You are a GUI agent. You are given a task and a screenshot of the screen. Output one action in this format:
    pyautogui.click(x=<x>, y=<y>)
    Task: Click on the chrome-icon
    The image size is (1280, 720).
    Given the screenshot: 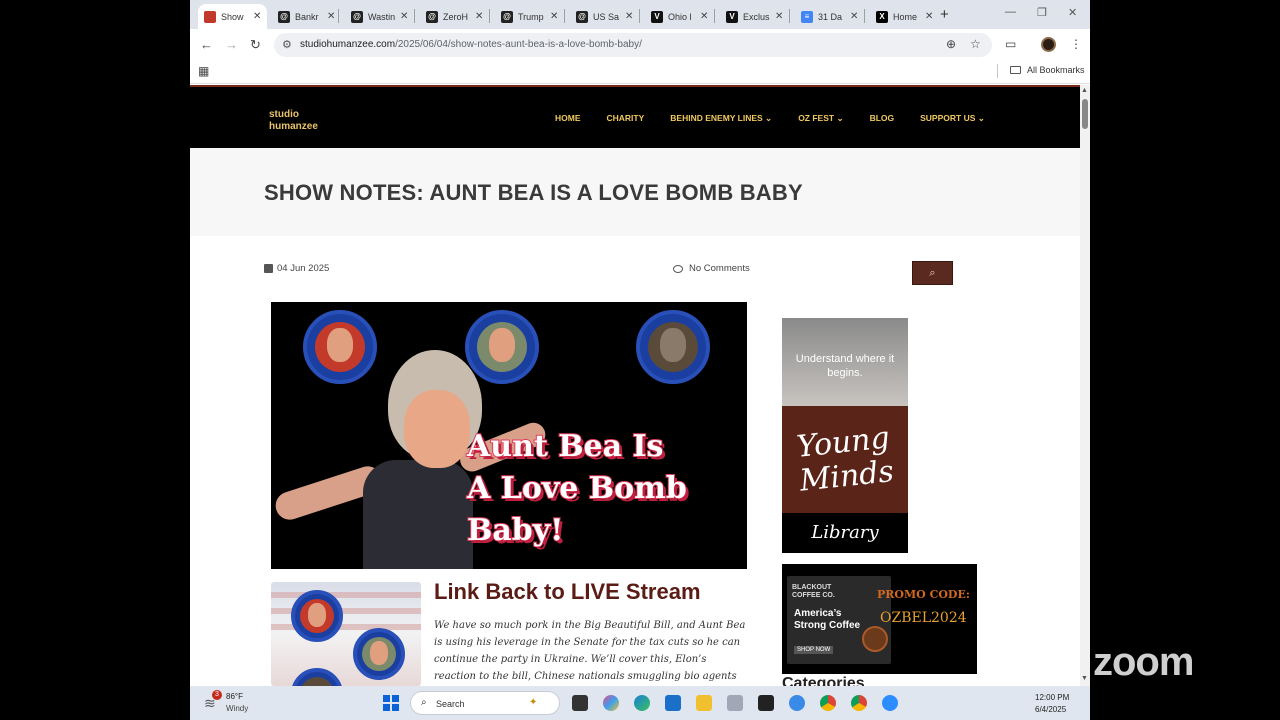 What is the action you would take?
    pyautogui.click(x=828, y=703)
    